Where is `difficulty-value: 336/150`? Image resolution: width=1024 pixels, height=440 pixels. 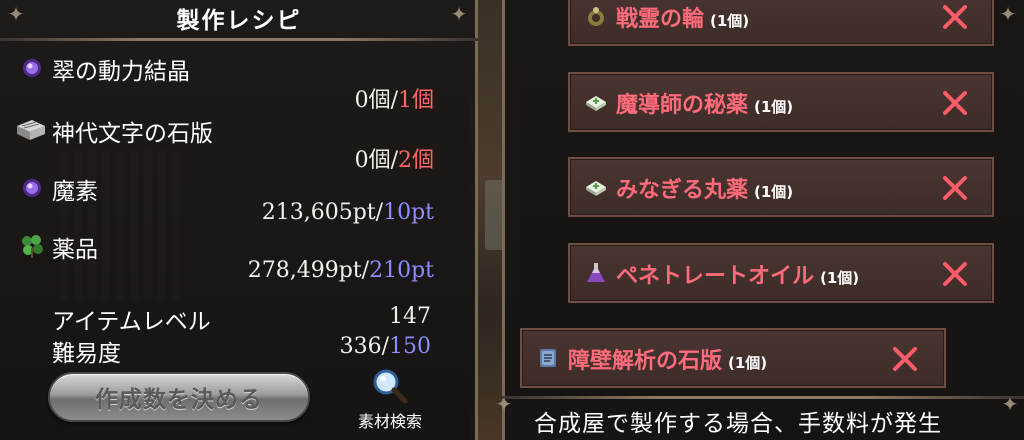
difficulty-value: 336/150 is located at coordinates (385, 346).